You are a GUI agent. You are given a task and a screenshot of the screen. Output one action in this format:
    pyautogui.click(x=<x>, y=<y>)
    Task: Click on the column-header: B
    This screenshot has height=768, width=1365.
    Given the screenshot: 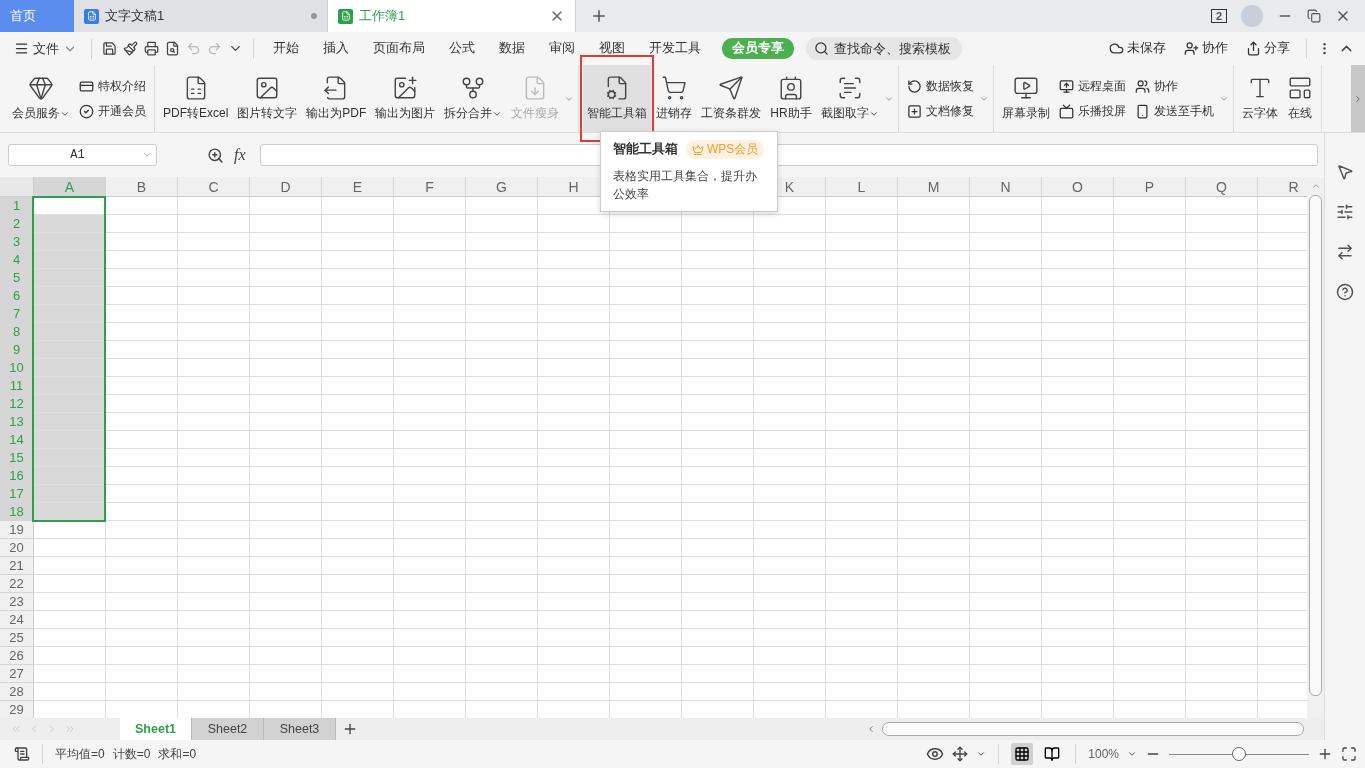 What is the action you would take?
    pyautogui.click(x=142, y=187)
    